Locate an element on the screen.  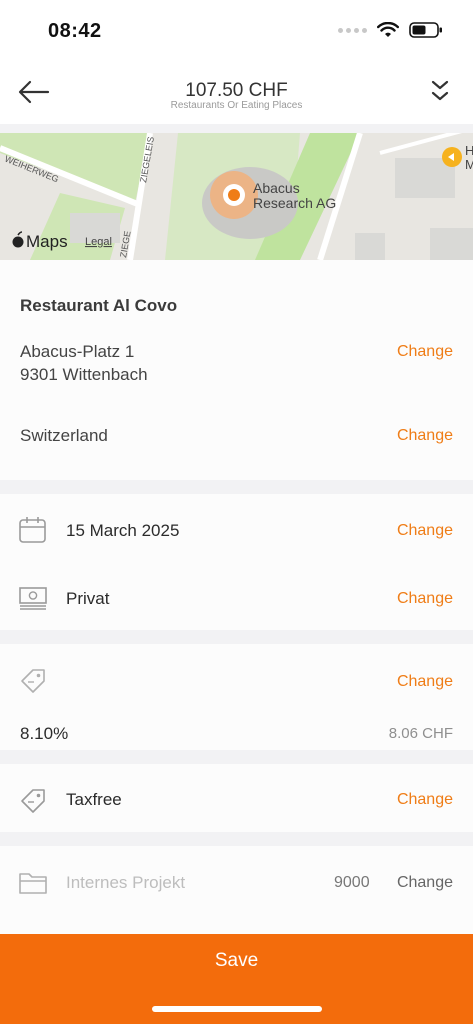
address-city: 9301 Wittenbach is located at coordinates (84, 374).